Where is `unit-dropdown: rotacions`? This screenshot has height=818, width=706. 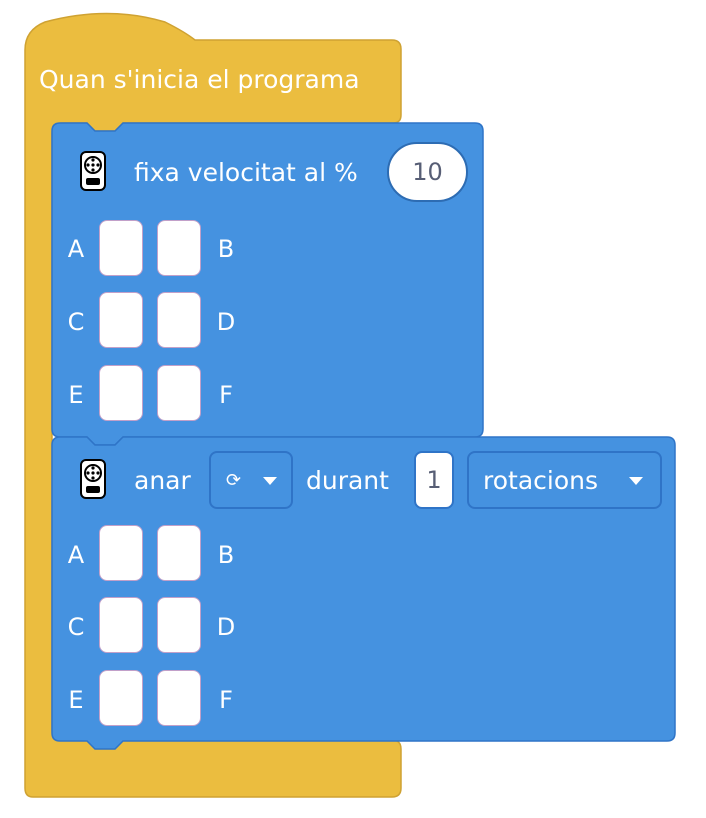
unit-dropdown: rotacions is located at coordinates (564, 480).